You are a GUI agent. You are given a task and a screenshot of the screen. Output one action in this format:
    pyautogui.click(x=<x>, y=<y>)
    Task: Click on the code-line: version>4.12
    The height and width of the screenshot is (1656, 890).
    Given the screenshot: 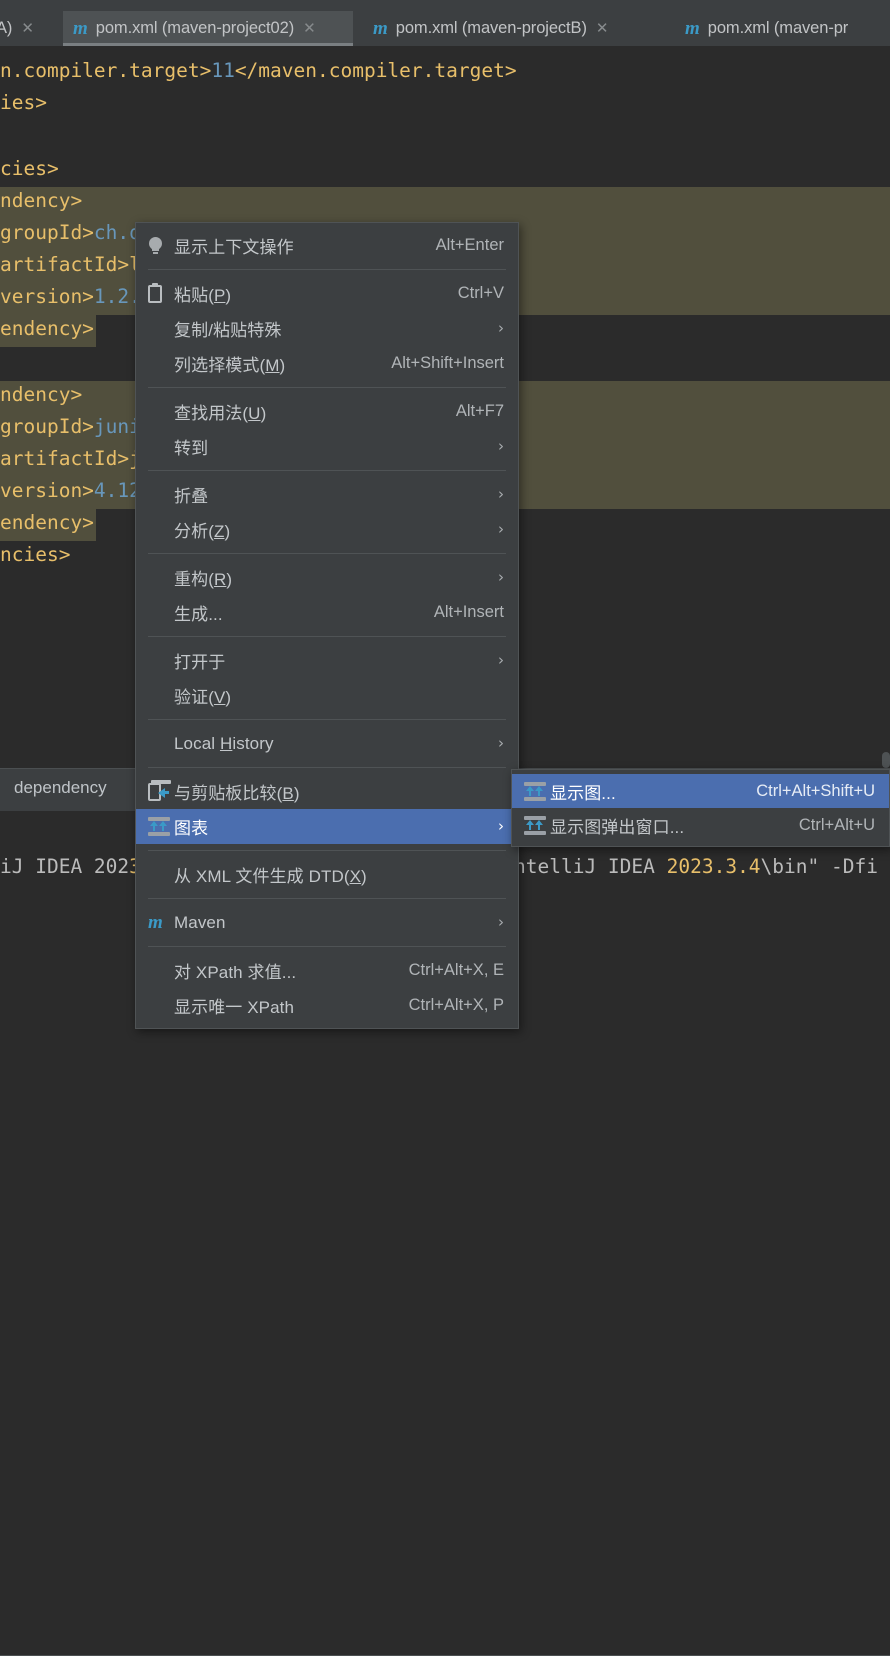 What is the action you would take?
    pyautogui.click(x=70, y=490)
    